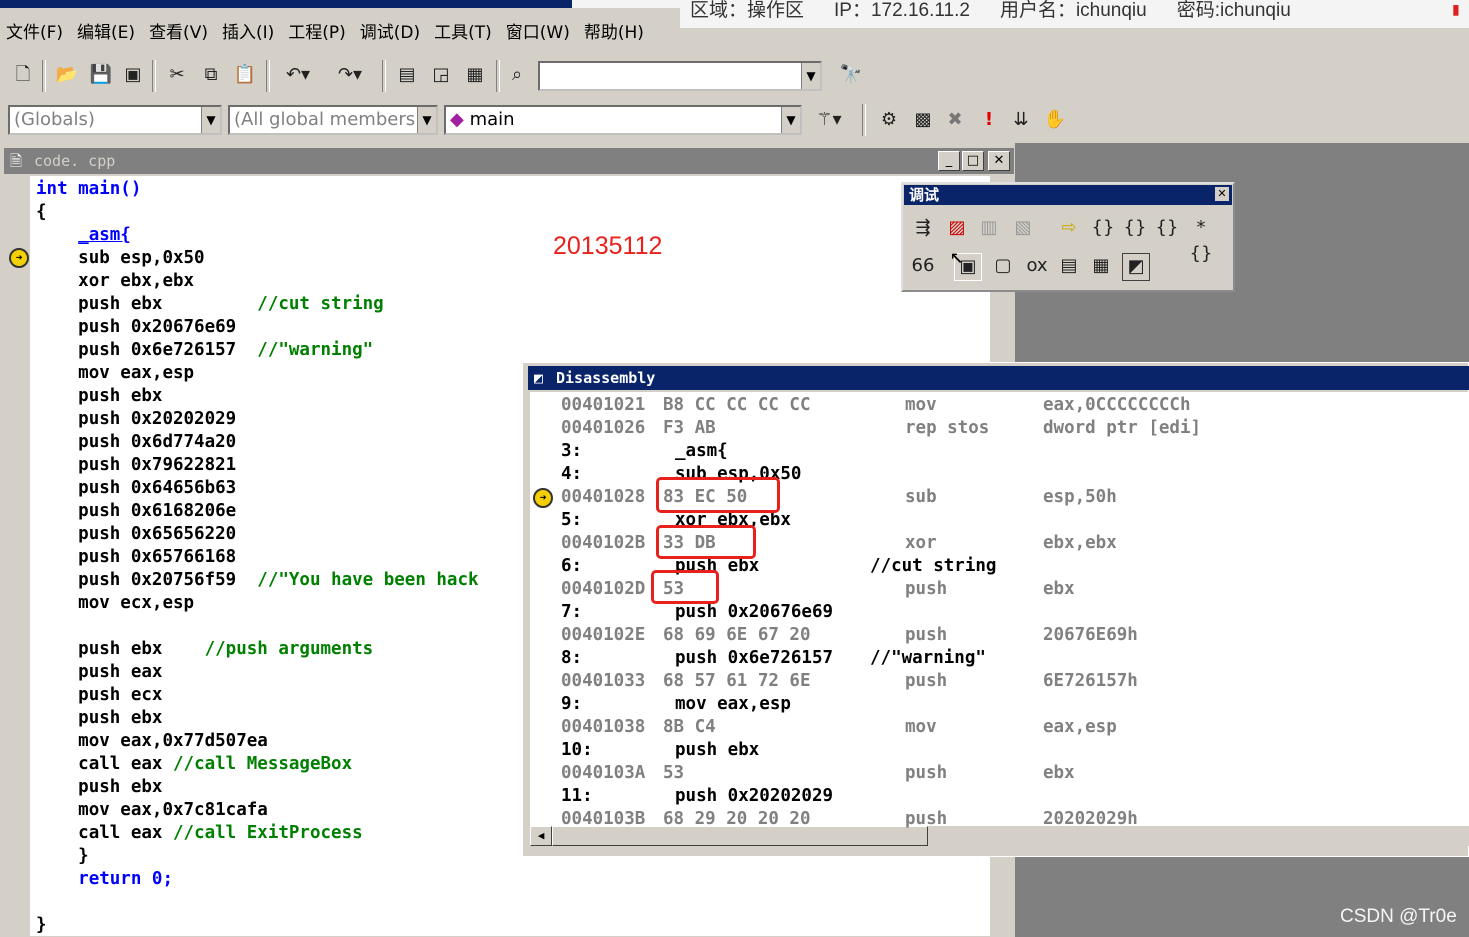 Image resolution: width=1469 pixels, height=937 pixels. What do you see at coordinates (210, 304) in the screenshot?
I see `code-line: push ebx //cut string` at bounding box center [210, 304].